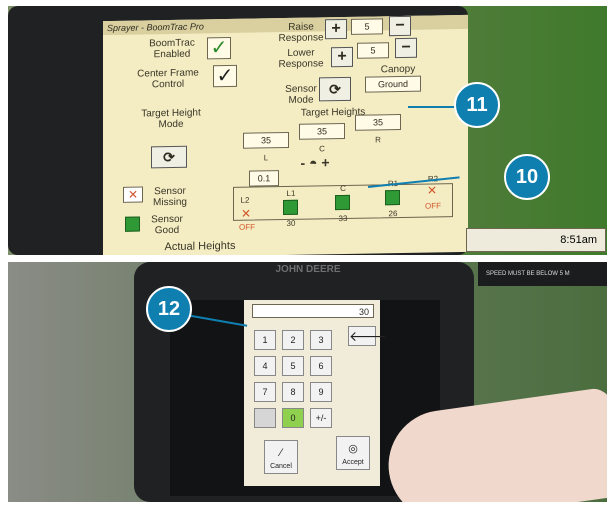 This screenshot has width=615, height=507. Describe the element at coordinates (132, 224) in the screenshot. I see `sensor-good-icon` at that location.